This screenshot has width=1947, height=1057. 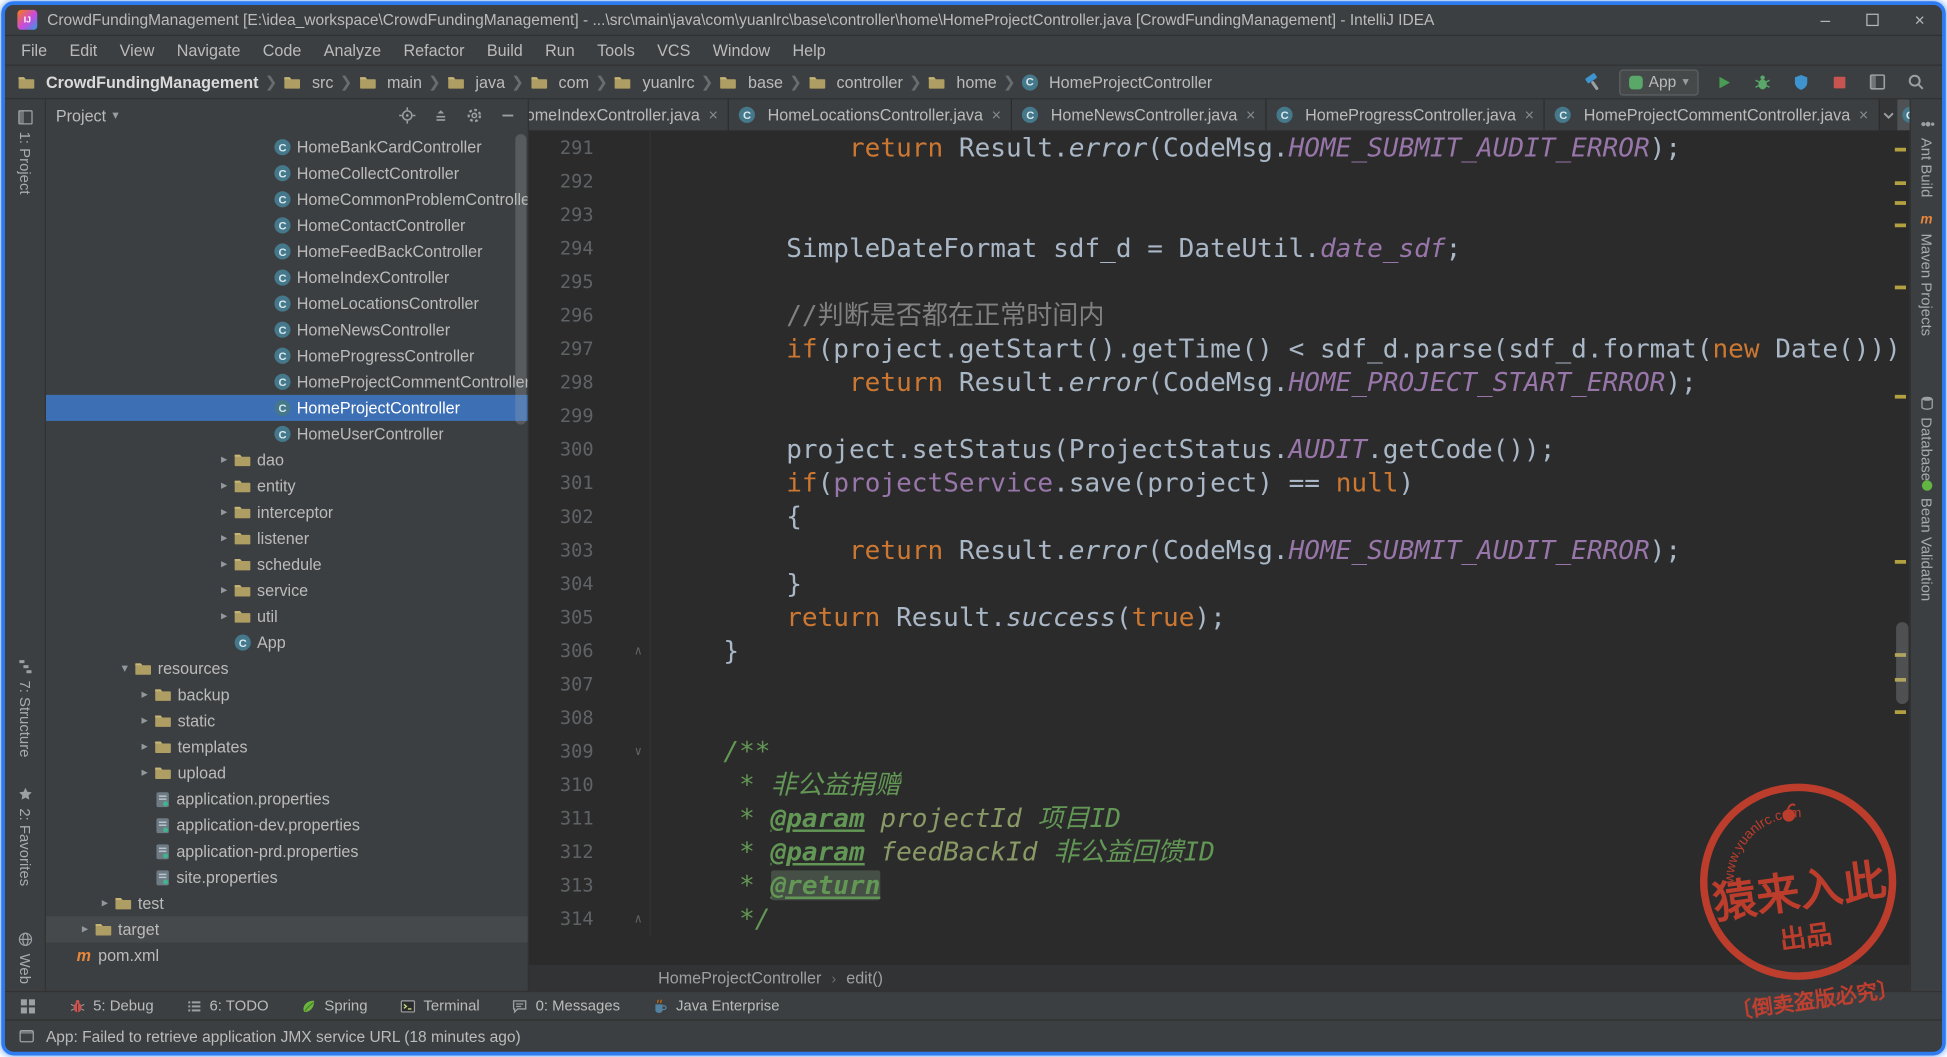 I want to click on breadcrumb-item-home: home, so click(x=962, y=82).